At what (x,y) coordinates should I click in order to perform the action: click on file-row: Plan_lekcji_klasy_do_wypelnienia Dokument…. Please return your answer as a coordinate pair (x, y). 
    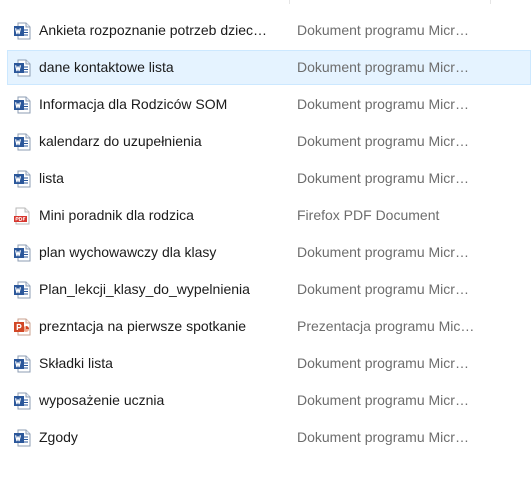
    Looking at the image, I should click on (265, 289).